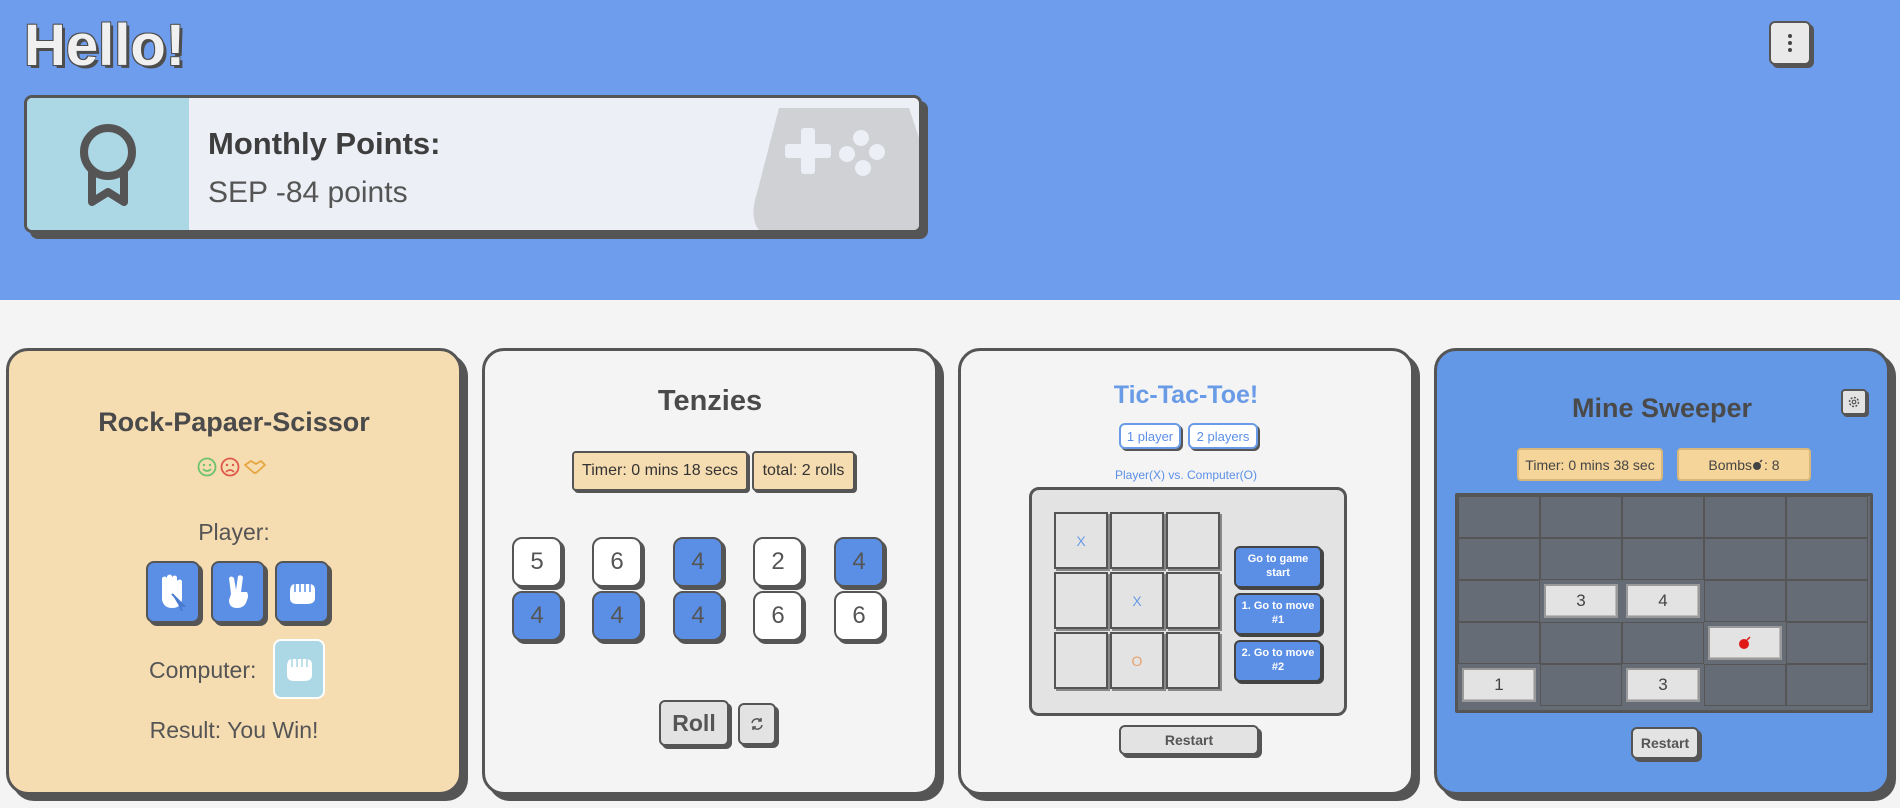 Image resolution: width=1900 pixels, height=808 pixels. What do you see at coordinates (1278, 614) in the screenshot?
I see `go-to-move-1-button: 1. Go to move #1` at bounding box center [1278, 614].